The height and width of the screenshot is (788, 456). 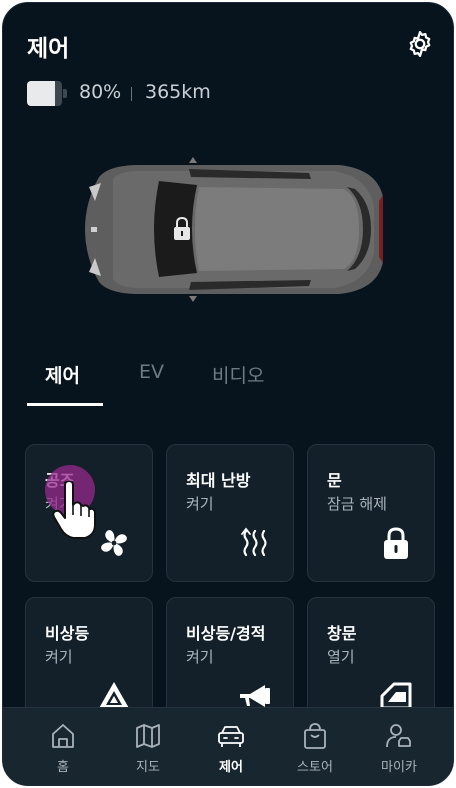 I want to click on nav-label: 제어, so click(x=231, y=767).